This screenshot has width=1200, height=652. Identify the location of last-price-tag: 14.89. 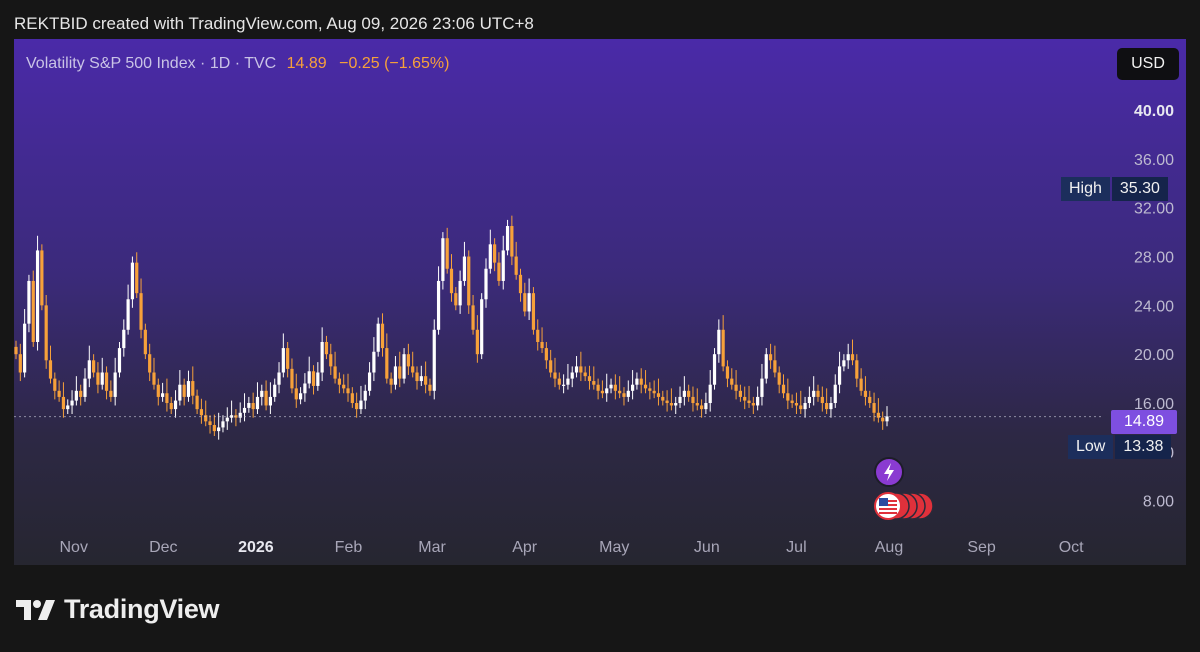
(1144, 422).